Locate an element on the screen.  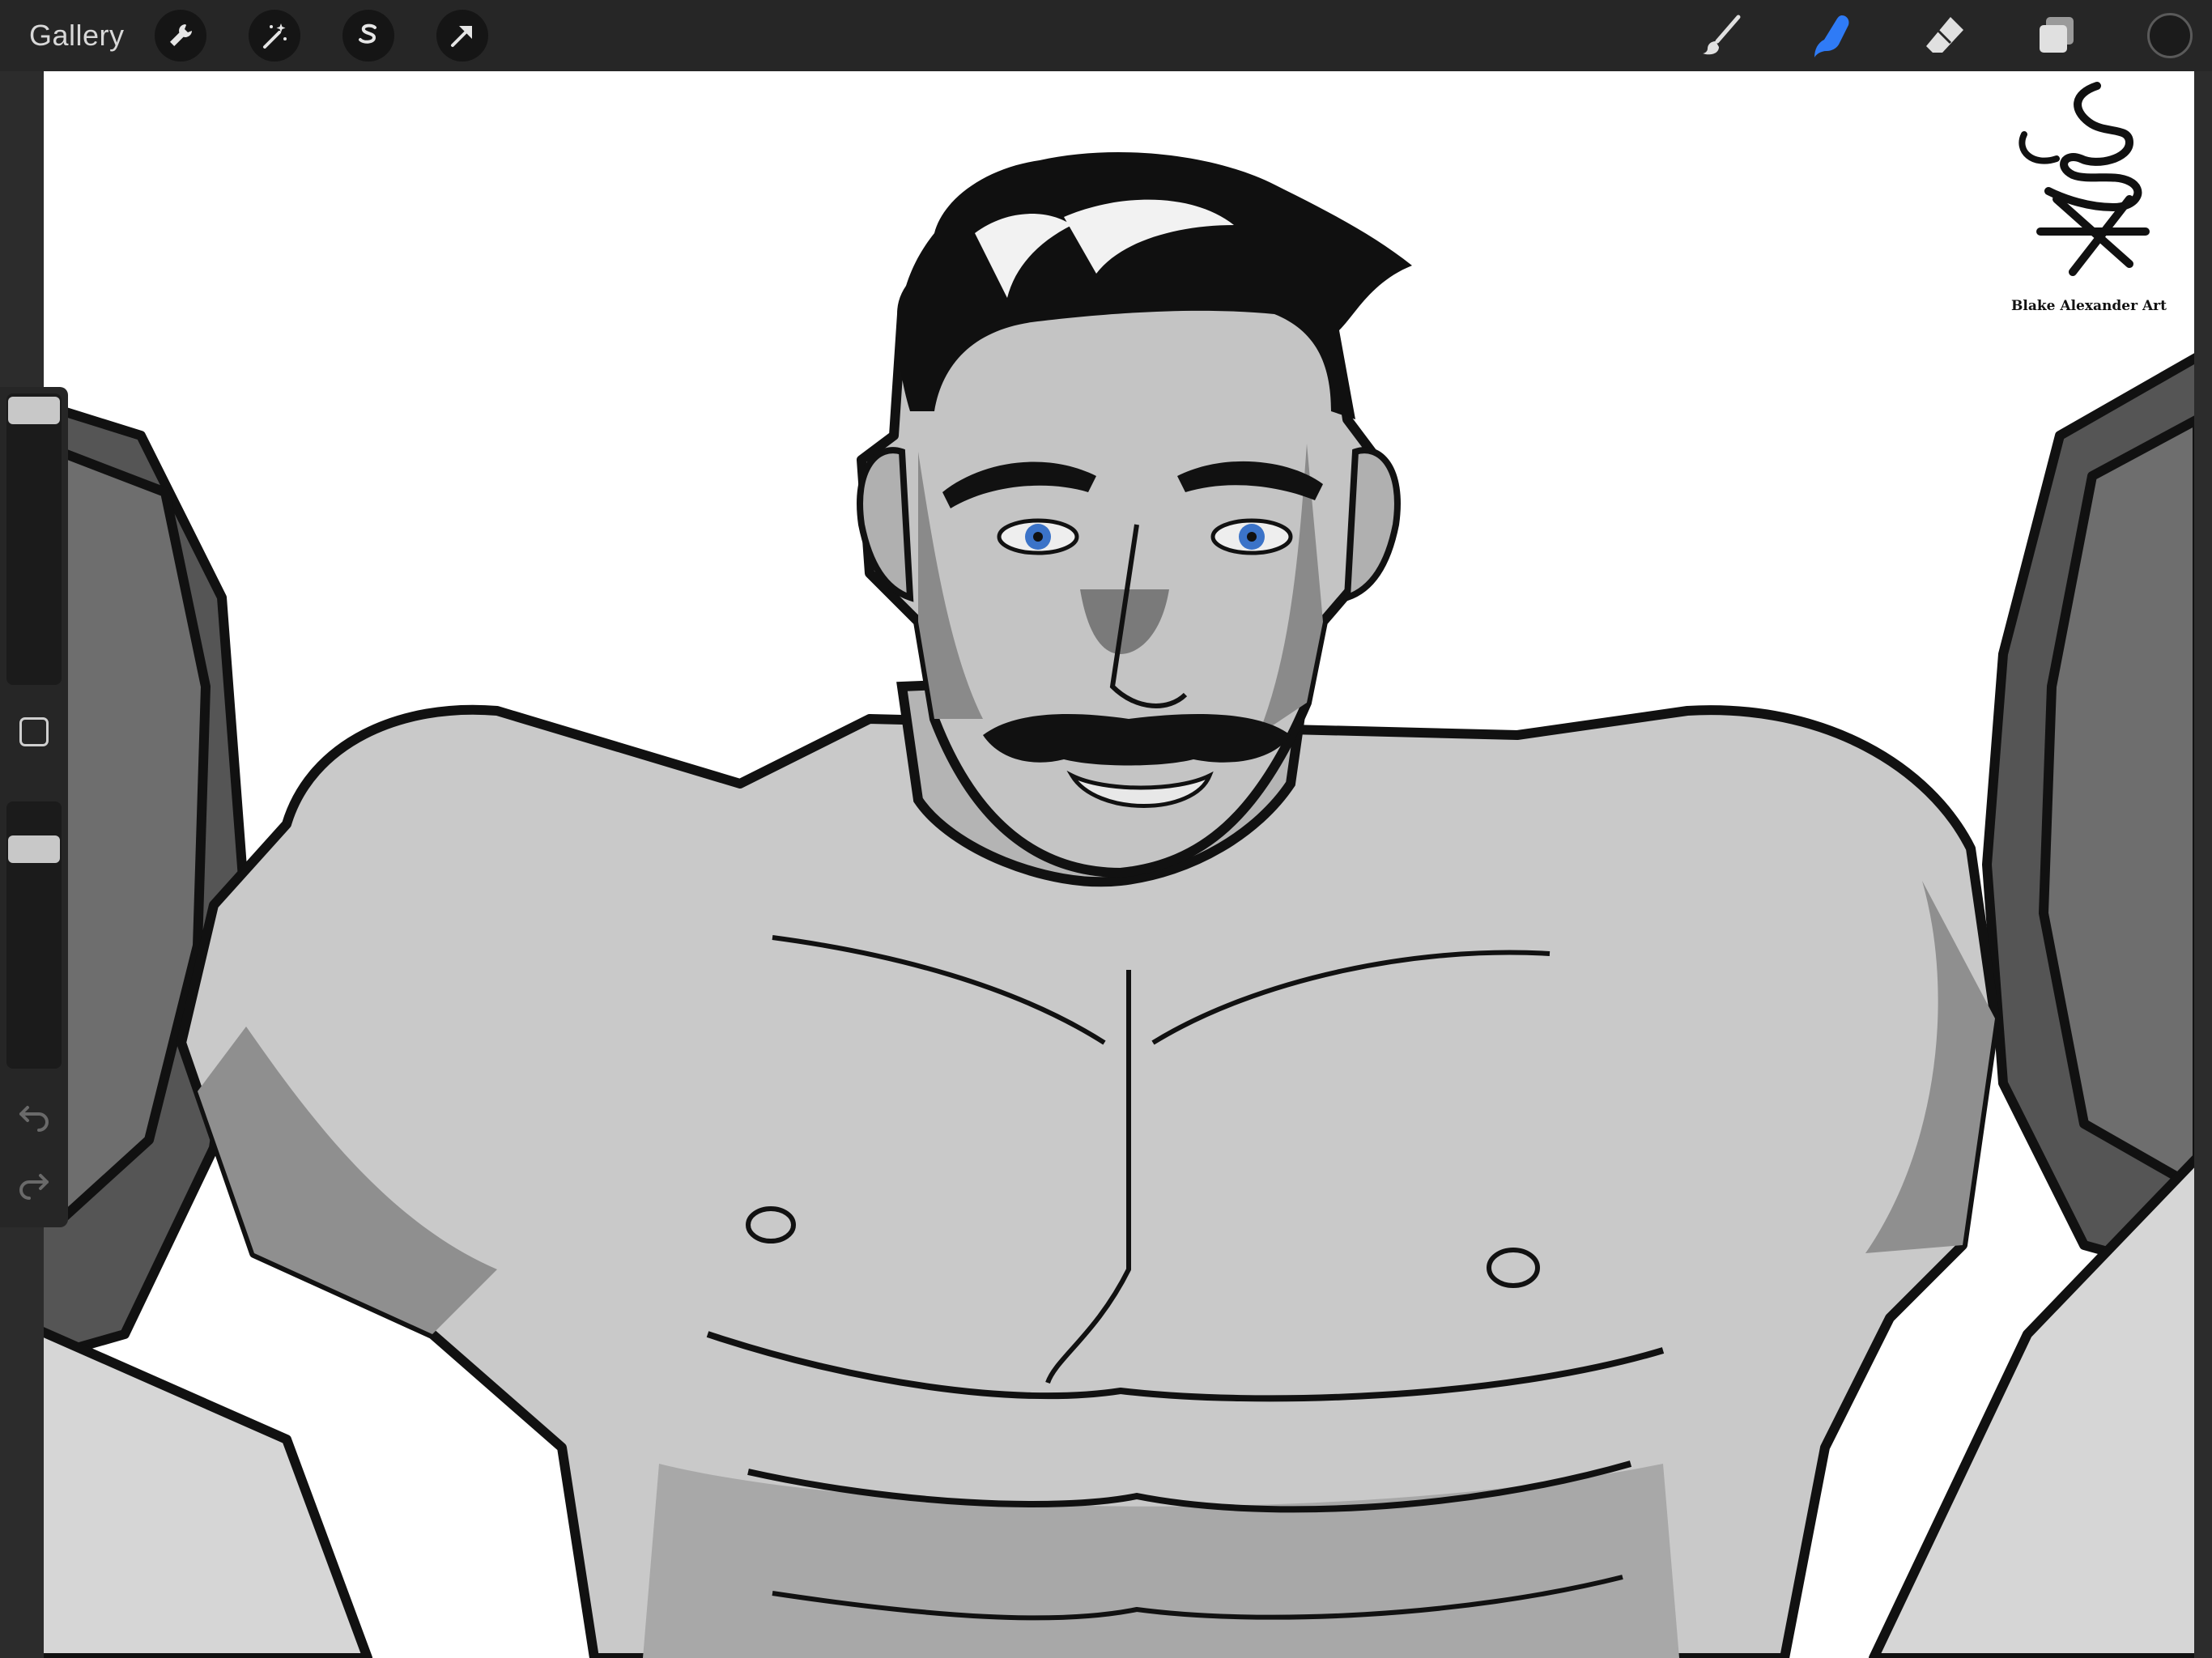
modify-button is located at coordinates (34, 731).